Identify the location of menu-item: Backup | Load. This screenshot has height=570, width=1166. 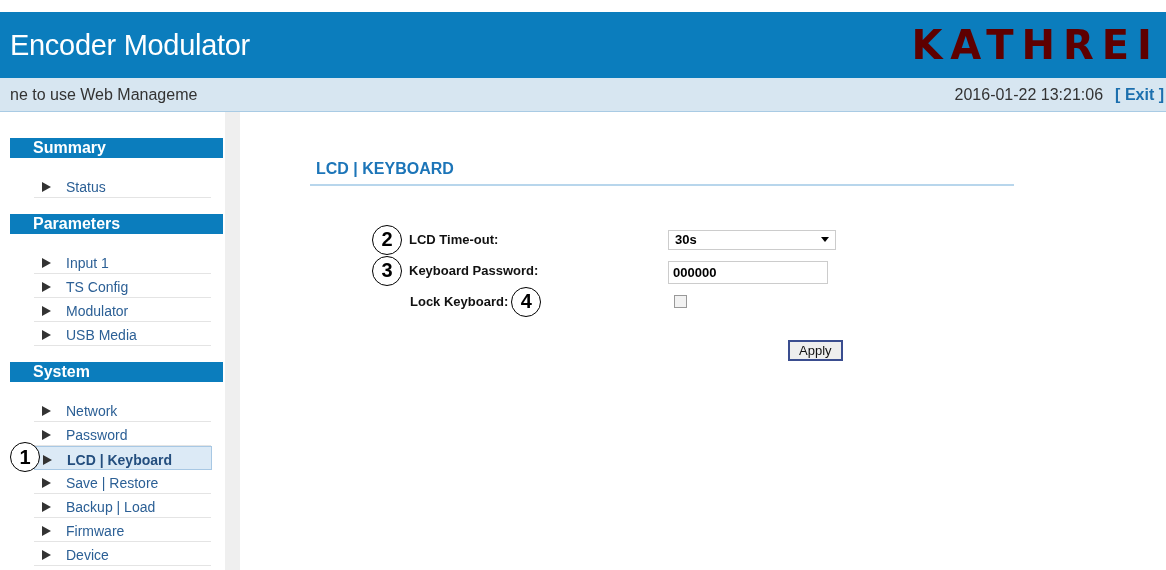
(111, 507).